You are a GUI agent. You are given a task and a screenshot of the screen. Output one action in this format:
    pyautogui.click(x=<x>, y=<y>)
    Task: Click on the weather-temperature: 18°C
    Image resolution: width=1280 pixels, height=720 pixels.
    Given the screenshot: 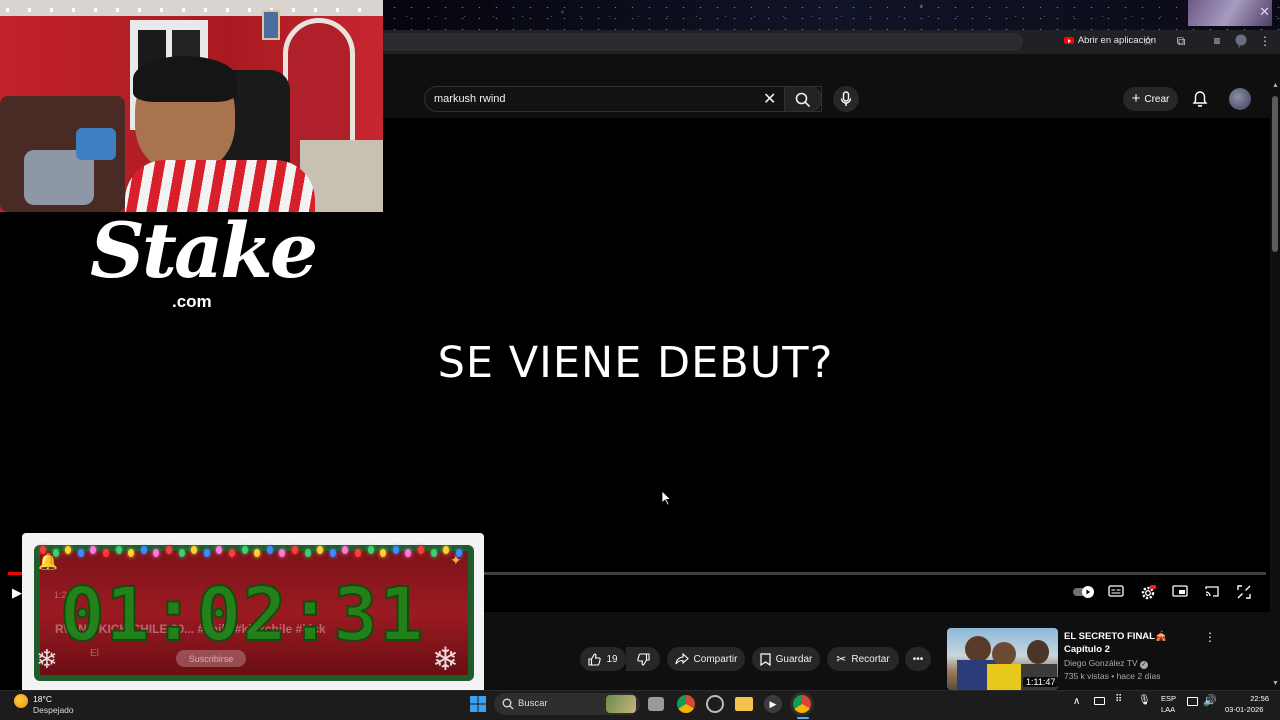 What is the action you would take?
    pyautogui.click(x=42, y=699)
    